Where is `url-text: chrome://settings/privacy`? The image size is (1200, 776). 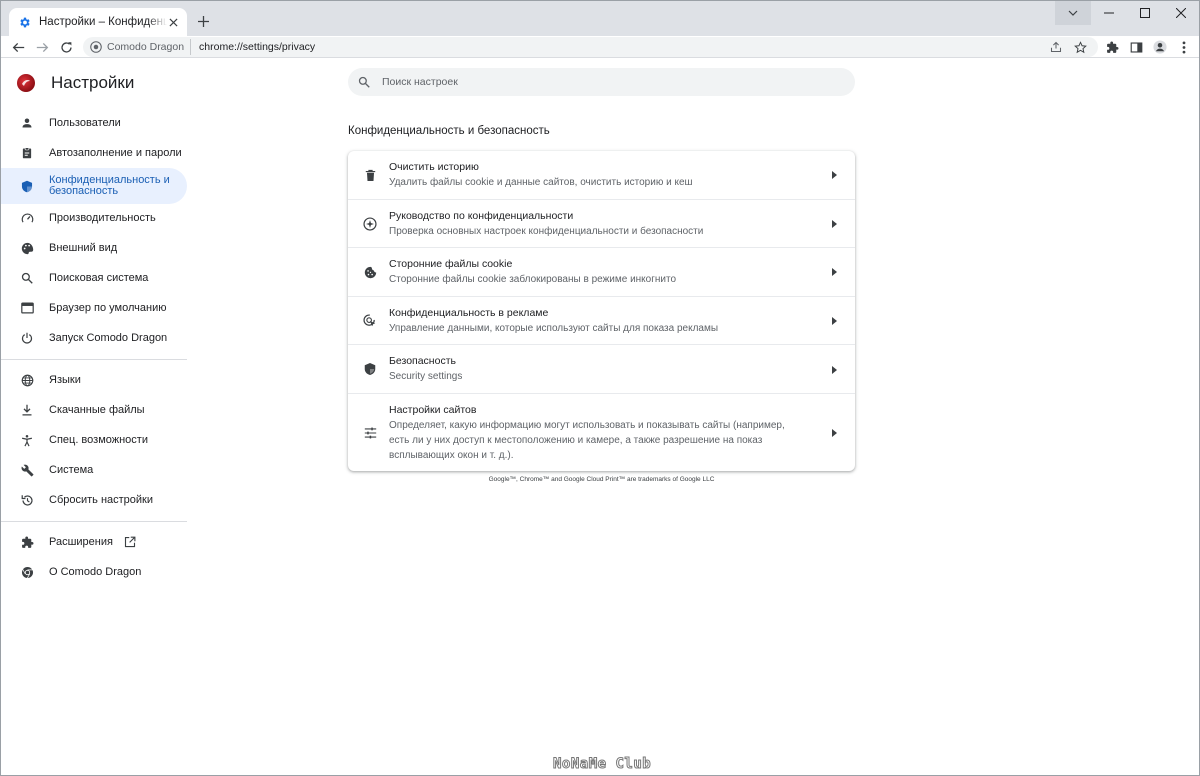
url-text: chrome://settings/privacy is located at coordinates (257, 47).